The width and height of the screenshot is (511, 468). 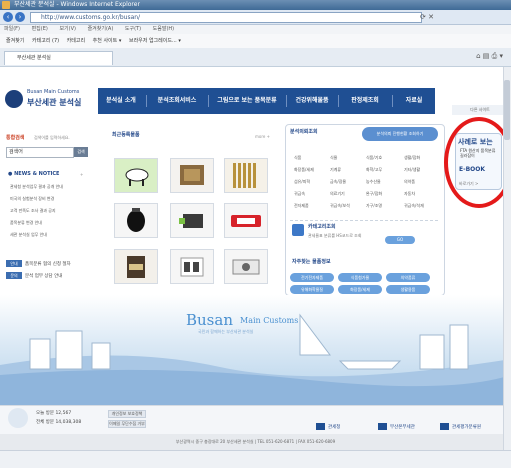 I want to click on news-item: 고객 만족도 조사 결과 공지, so click(x=50, y=211).